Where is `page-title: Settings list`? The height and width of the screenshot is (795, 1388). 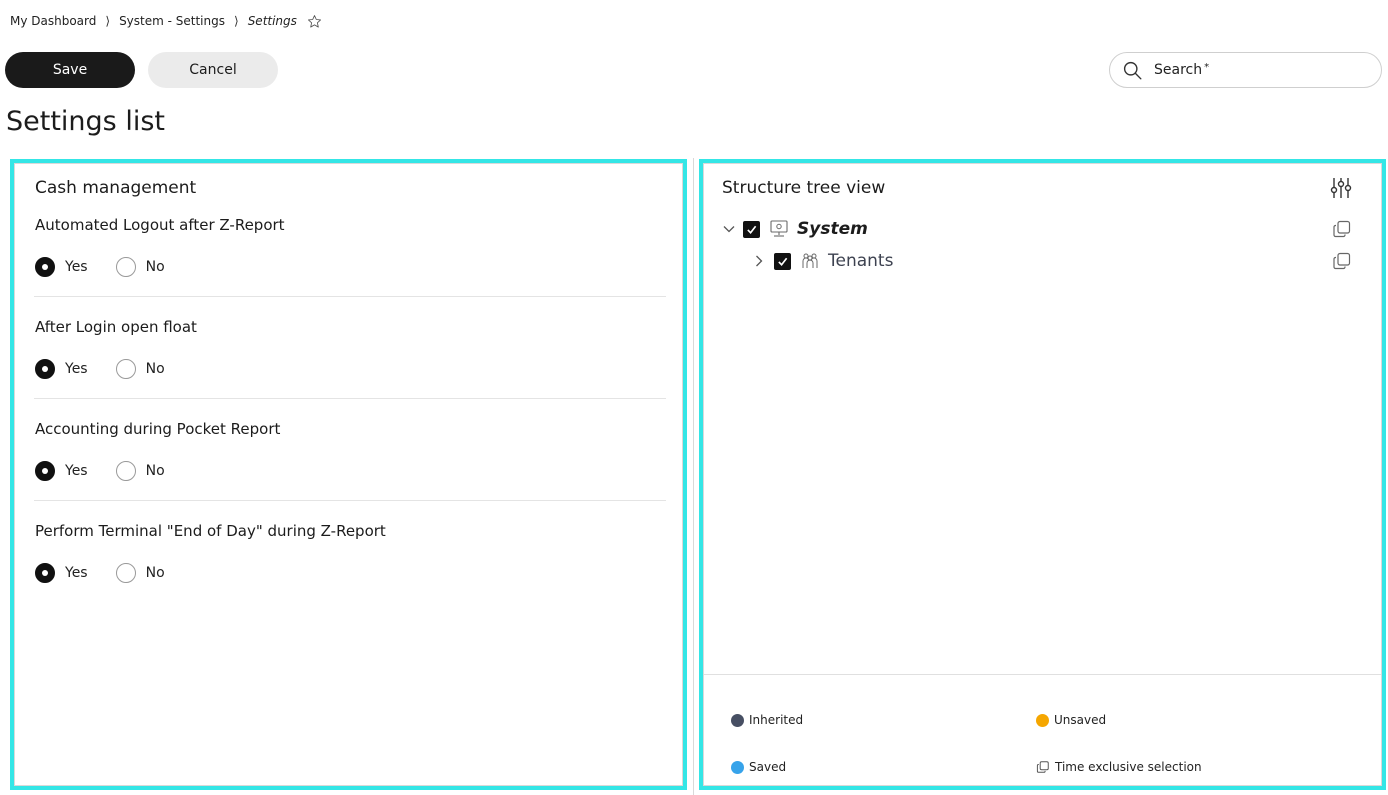 page-title: Settings list is located at coordinates (85, 121).